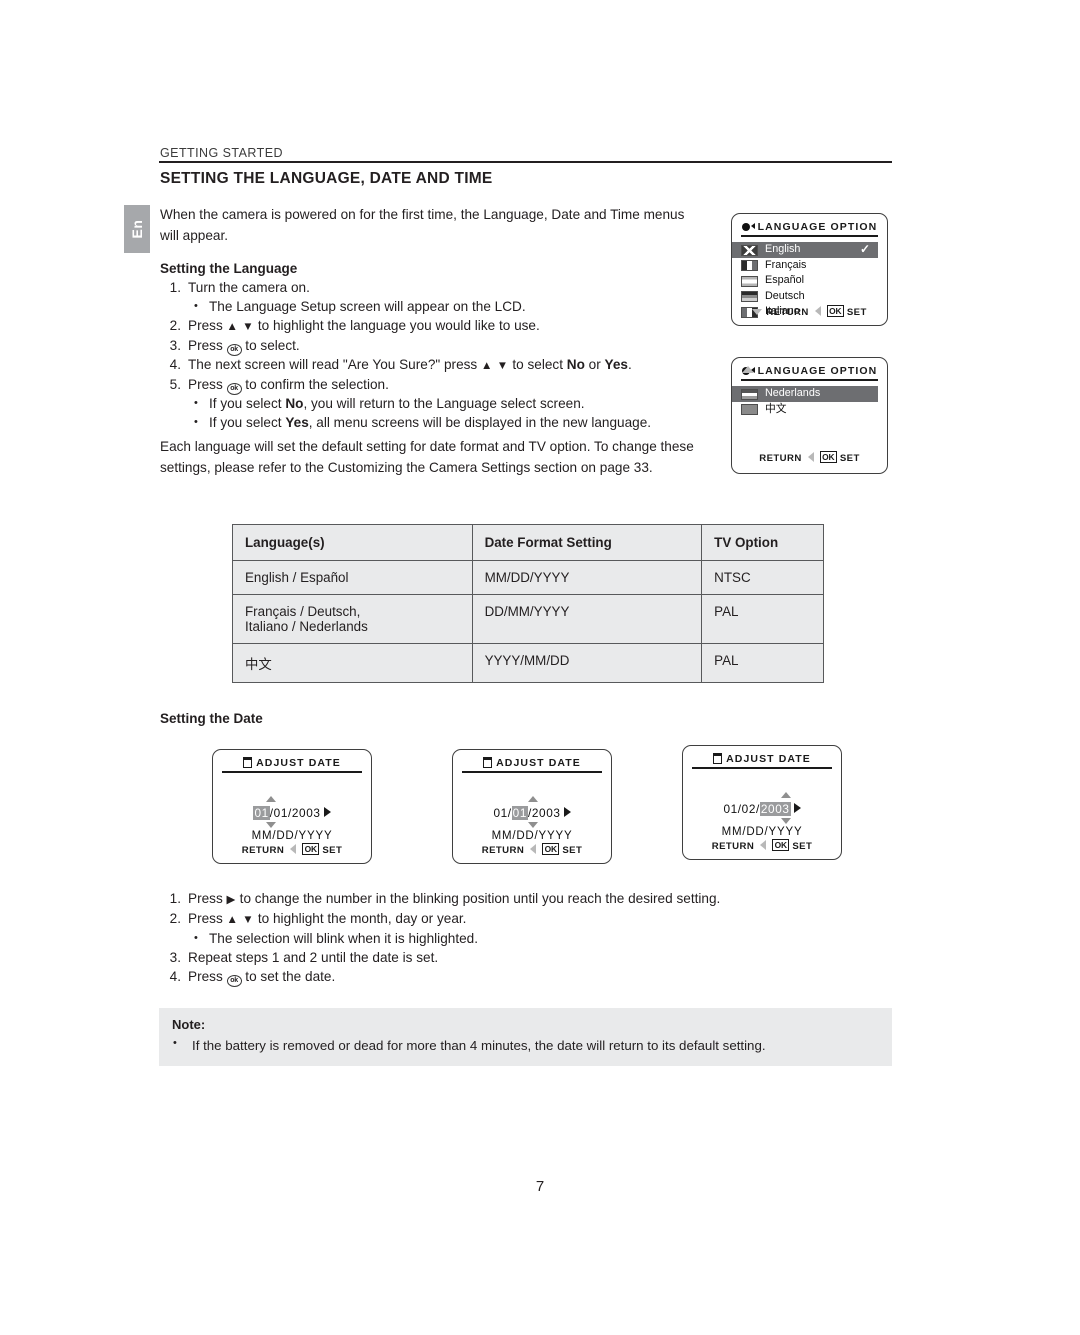  I want to click on lcd-language-label: Deutsch, so click(785, 295).